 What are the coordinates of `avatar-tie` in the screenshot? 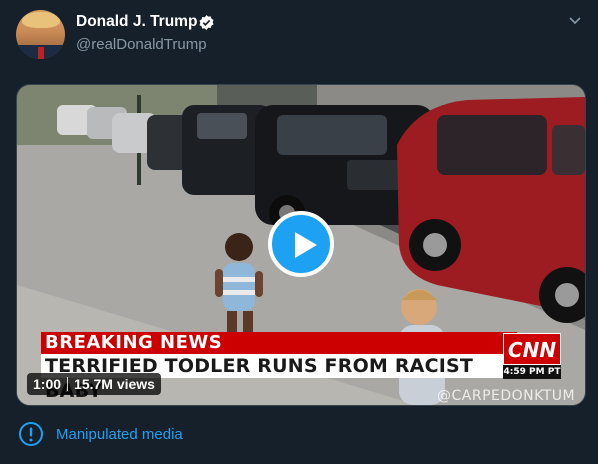 It's located at (41, 53).